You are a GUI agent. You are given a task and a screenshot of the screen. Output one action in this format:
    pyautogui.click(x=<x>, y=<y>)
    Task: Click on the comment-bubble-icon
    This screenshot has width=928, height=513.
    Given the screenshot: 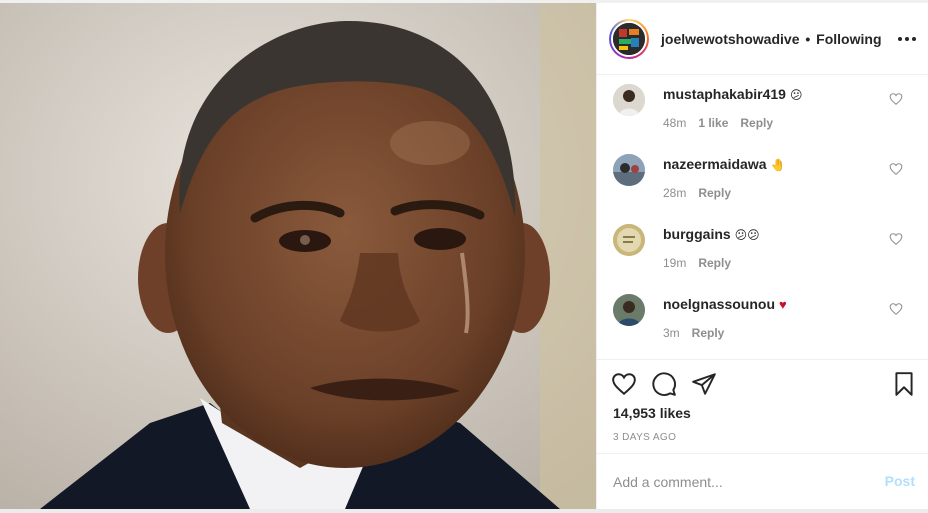 What is the action you would take?
    pyautogui.click(x=664, y=384)
    